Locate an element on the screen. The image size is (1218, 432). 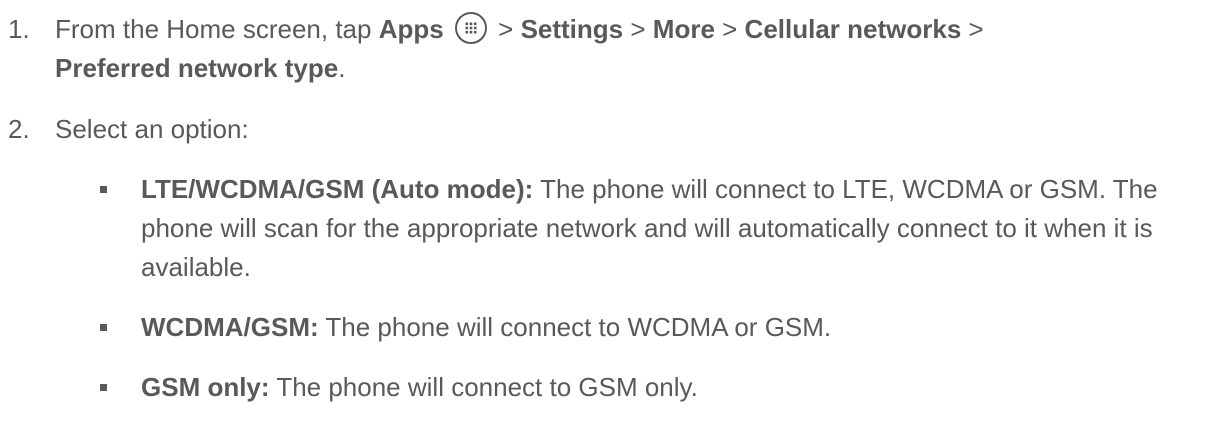
more-label: More is located at coordinates (683, 29).